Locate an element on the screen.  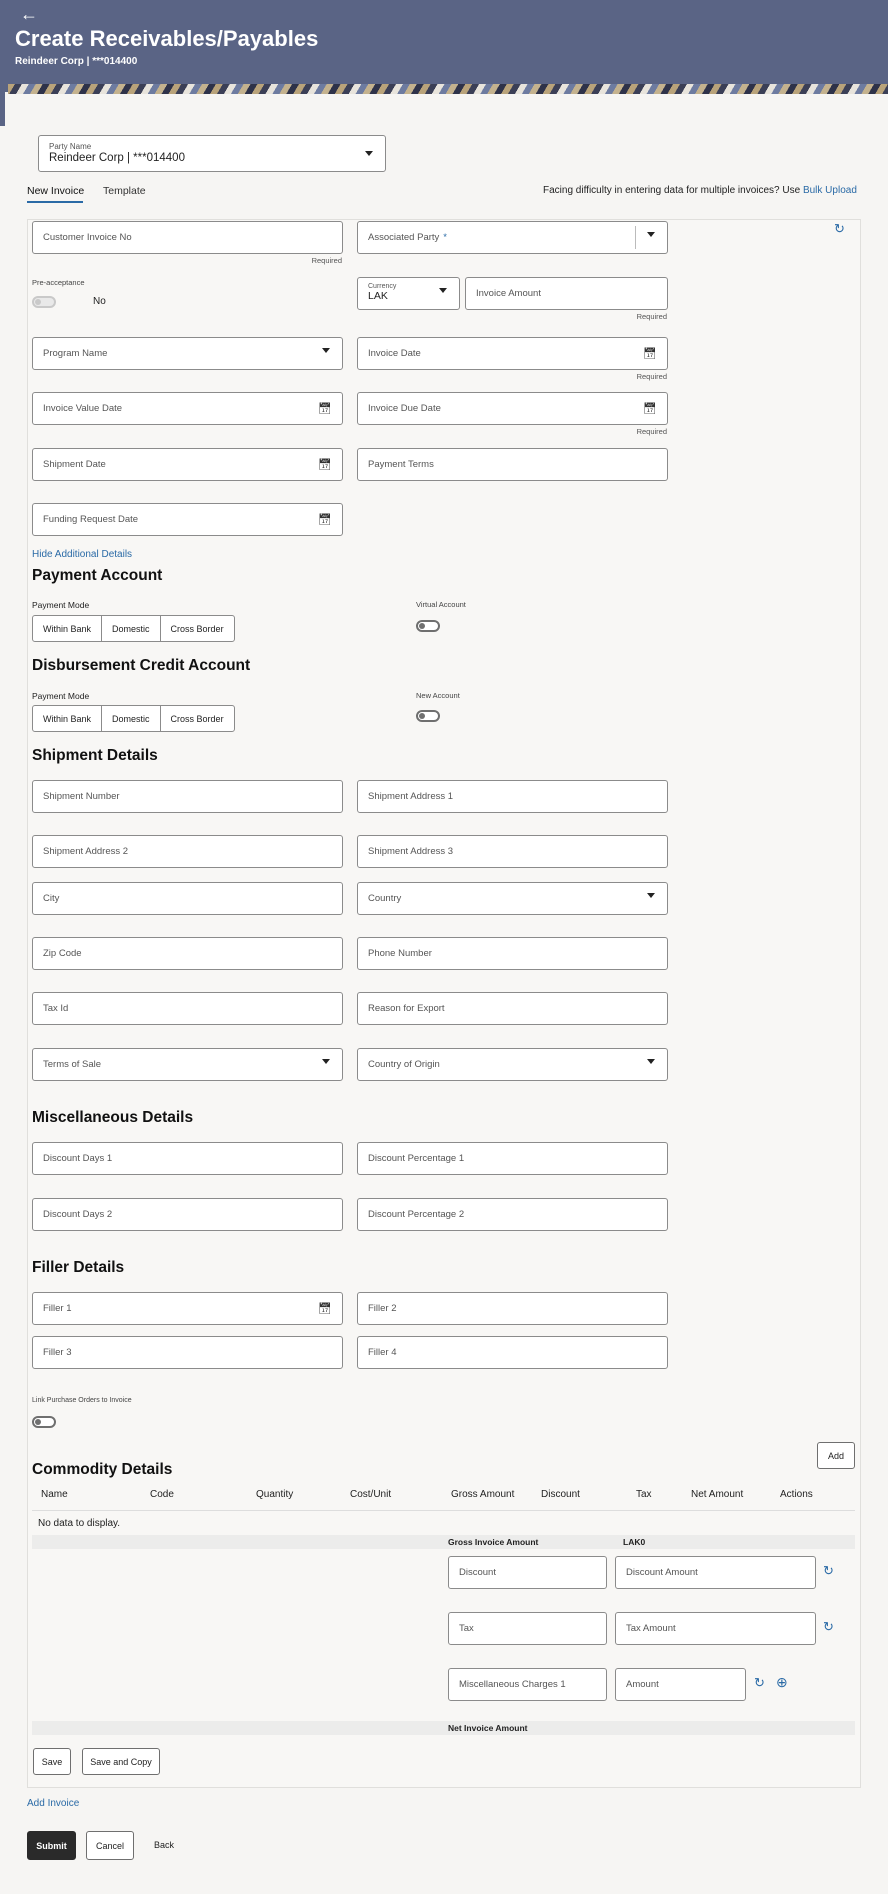
invoice-value-date-label: Invoice Value Date is located at coordinates (83, 408).